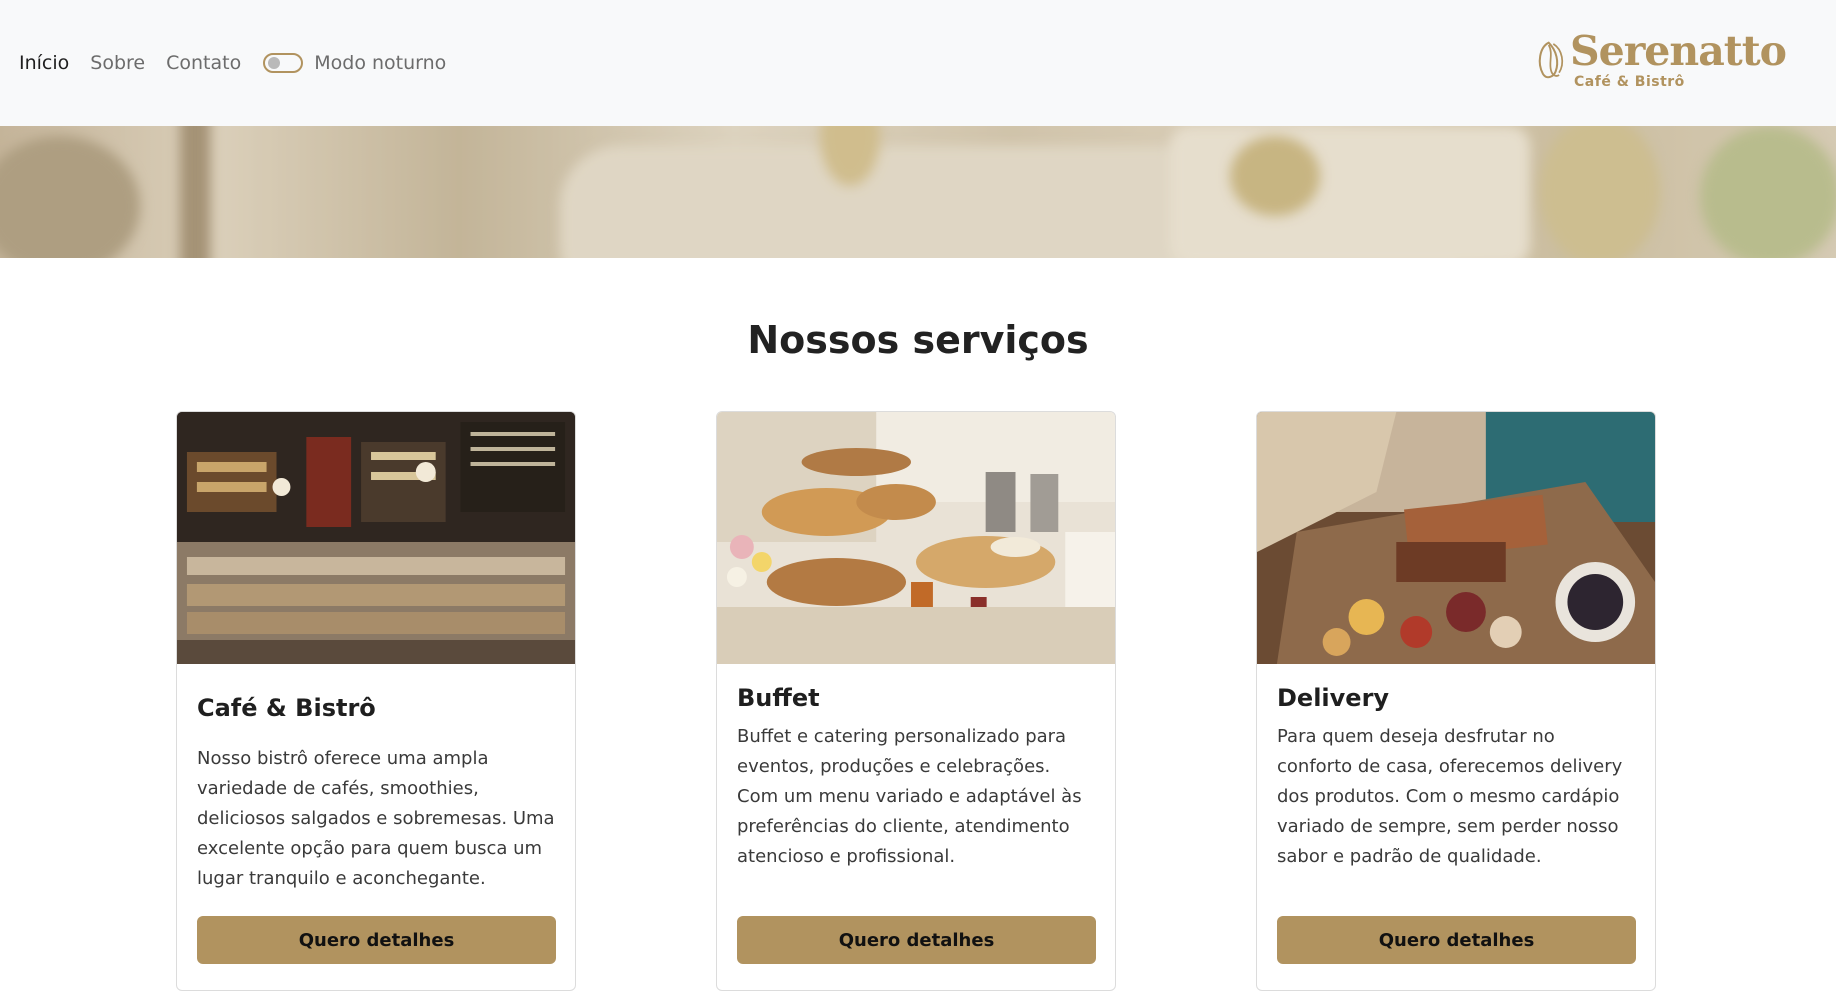 The height and width of the screenshot is (991, 1836). I want to click on brand-subtitle: Café & Bistrô, so click(1629, 81).